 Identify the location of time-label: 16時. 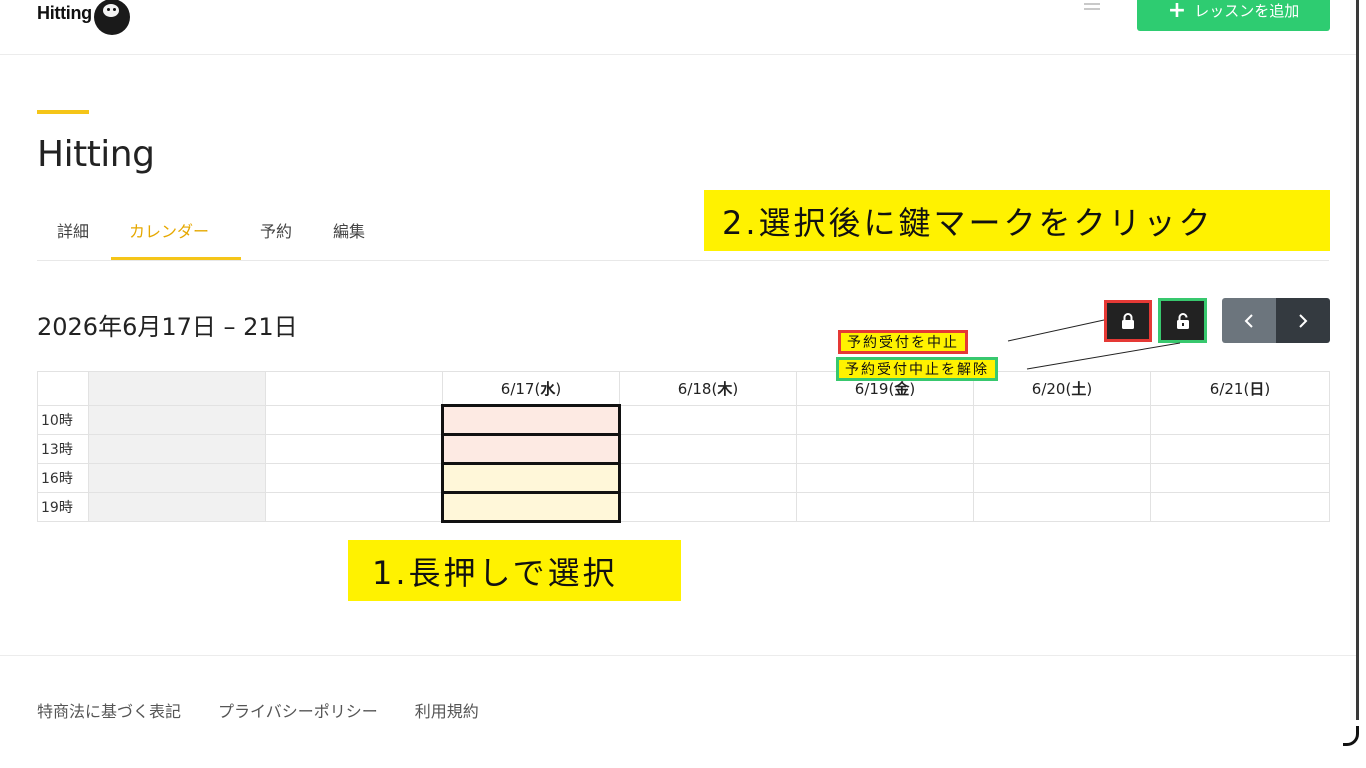
(63, 478).